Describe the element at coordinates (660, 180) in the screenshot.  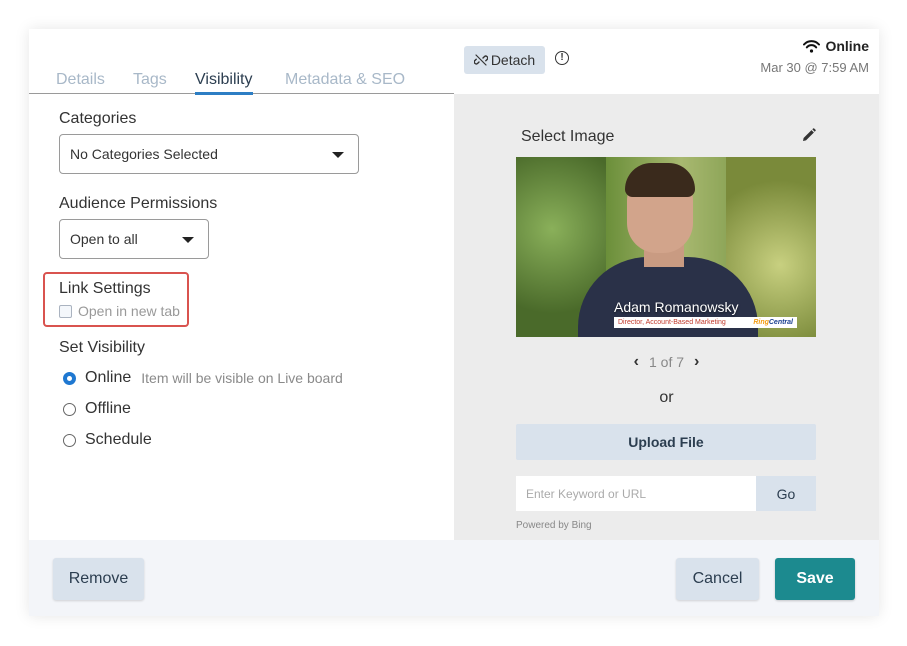
I see `speaker-hair` at that location.